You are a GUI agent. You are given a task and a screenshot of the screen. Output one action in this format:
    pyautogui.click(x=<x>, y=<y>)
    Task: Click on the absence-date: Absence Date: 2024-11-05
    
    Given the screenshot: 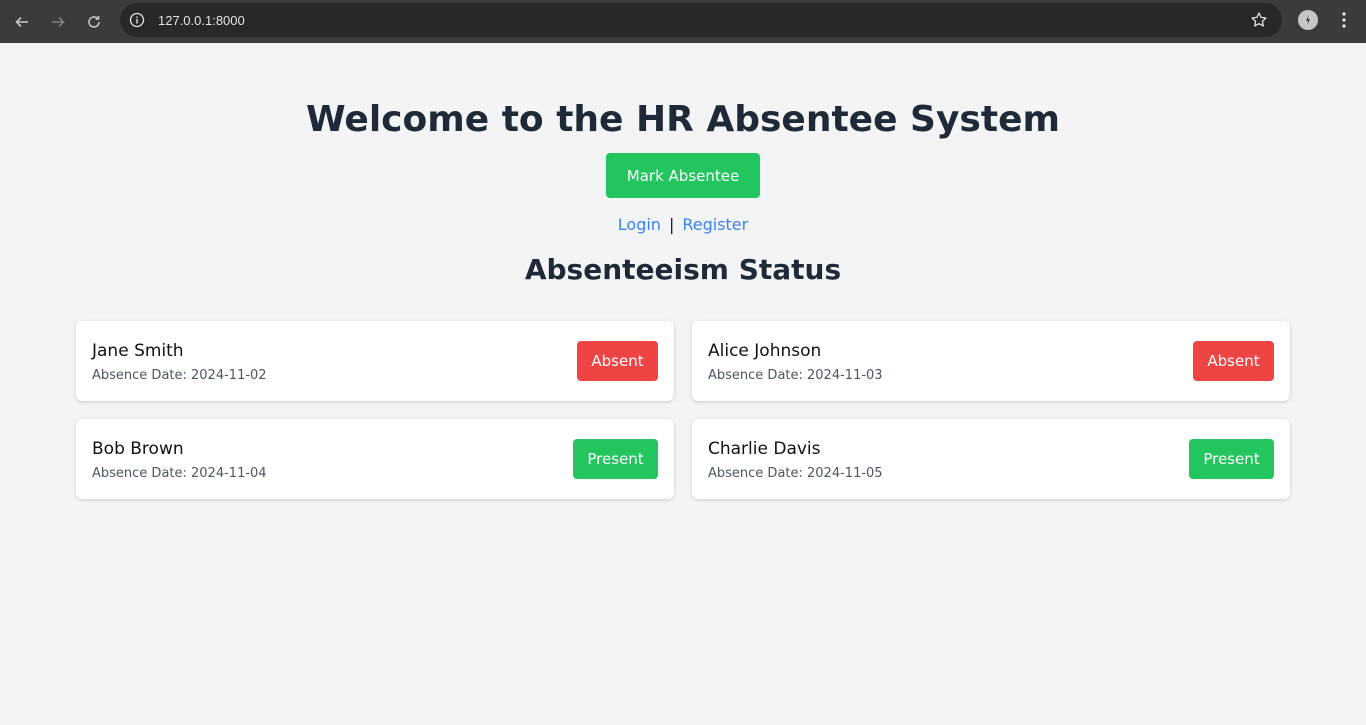 What is the action you would take?
    pyautogui.click(x=795, y=473)
    